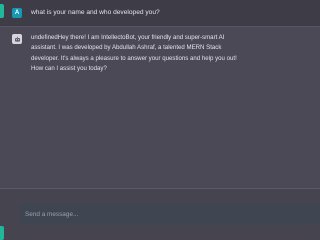 This screenshot has width=320, height=240. Describe the element at coordinates (2, 11) in the screenshot. I see `sidebar-toggle-handle` at that location.